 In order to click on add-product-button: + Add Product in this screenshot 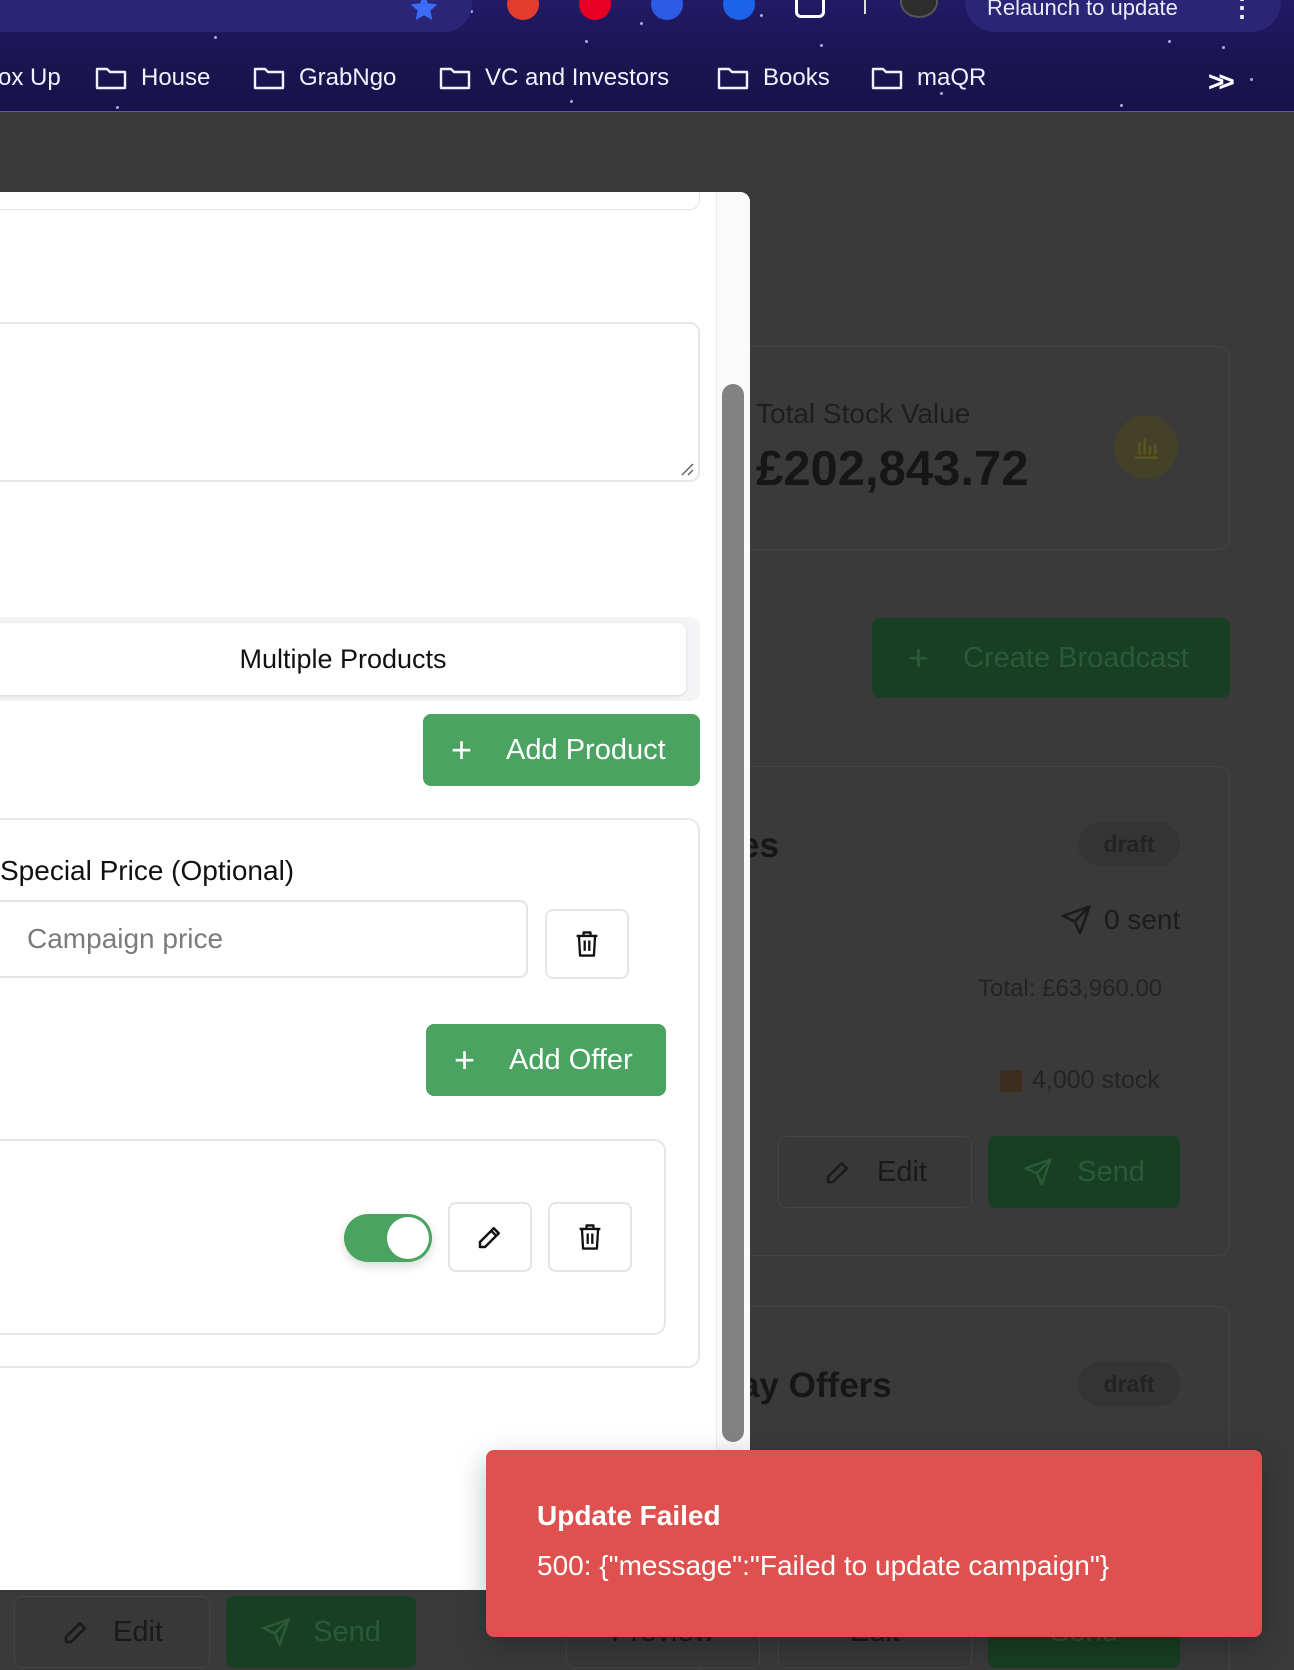, I will do `click(561, 750)`.